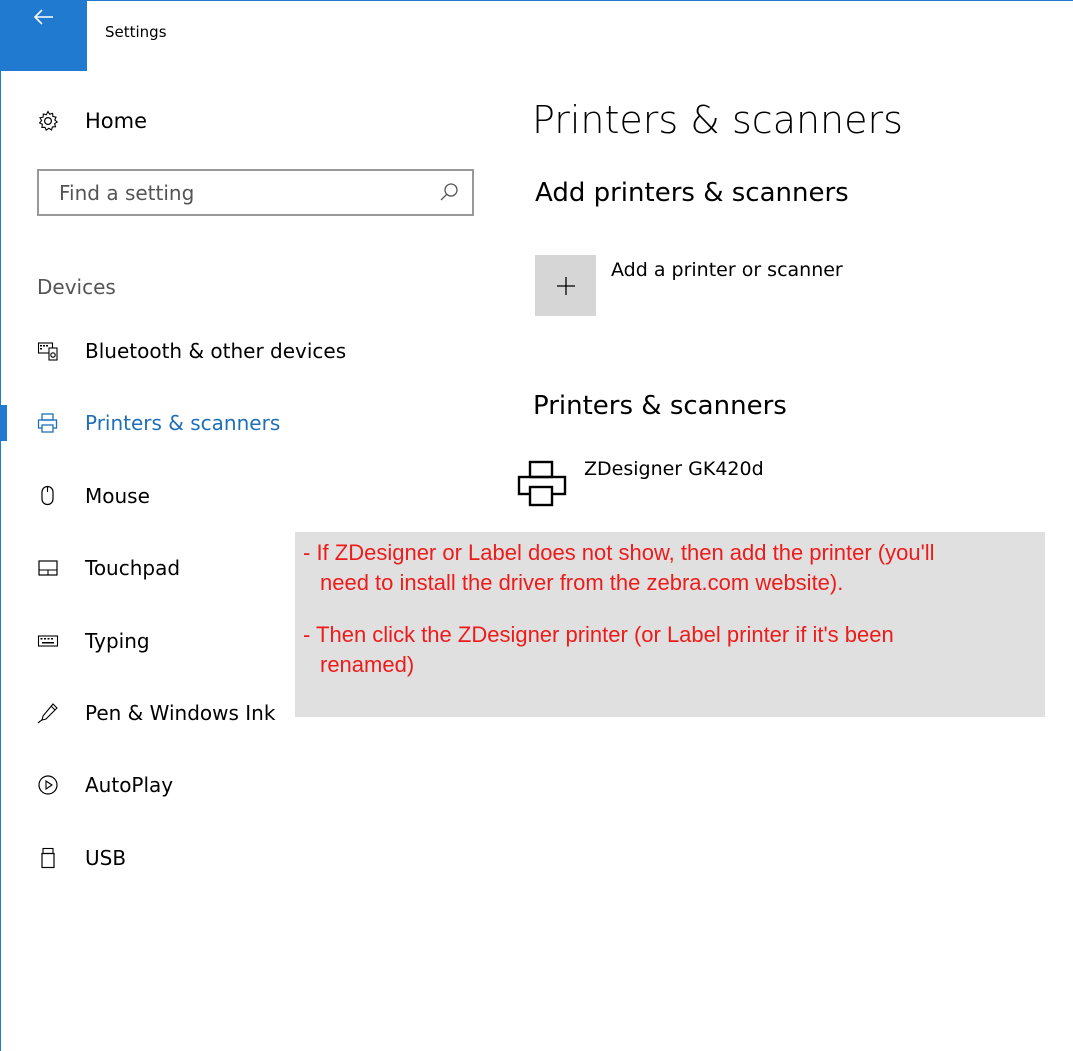  What do you see at coordinates (48, 351) in the screenshot?
I see `bluetooth-devices-icon` at bounding box center [48, 351].